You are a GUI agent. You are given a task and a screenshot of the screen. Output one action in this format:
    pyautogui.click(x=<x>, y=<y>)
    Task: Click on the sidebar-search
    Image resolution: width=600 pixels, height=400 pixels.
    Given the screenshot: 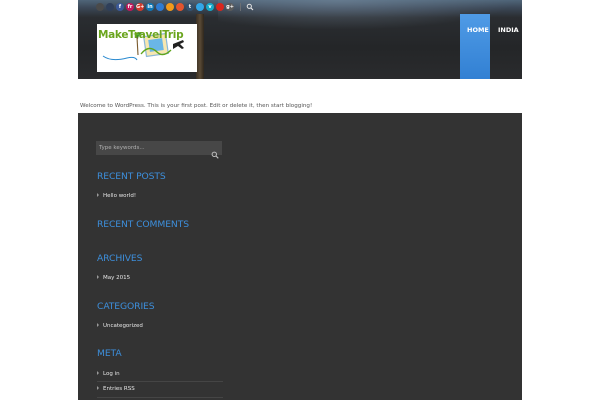 What is the action you would take?
    pyautogui.click(x=159, y=150)
    